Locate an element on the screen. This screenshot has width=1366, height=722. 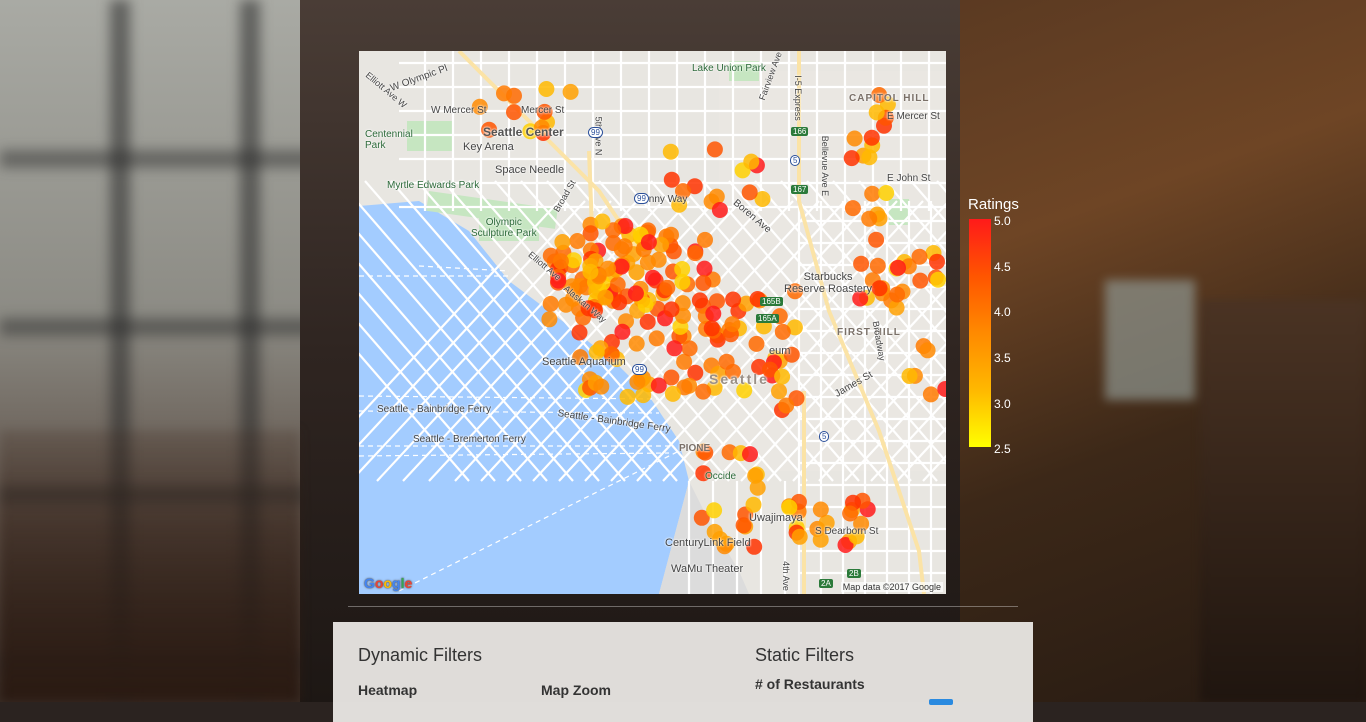
map-label: Seattle - Bainbridge Ferry is located at coordinates (434, 409).